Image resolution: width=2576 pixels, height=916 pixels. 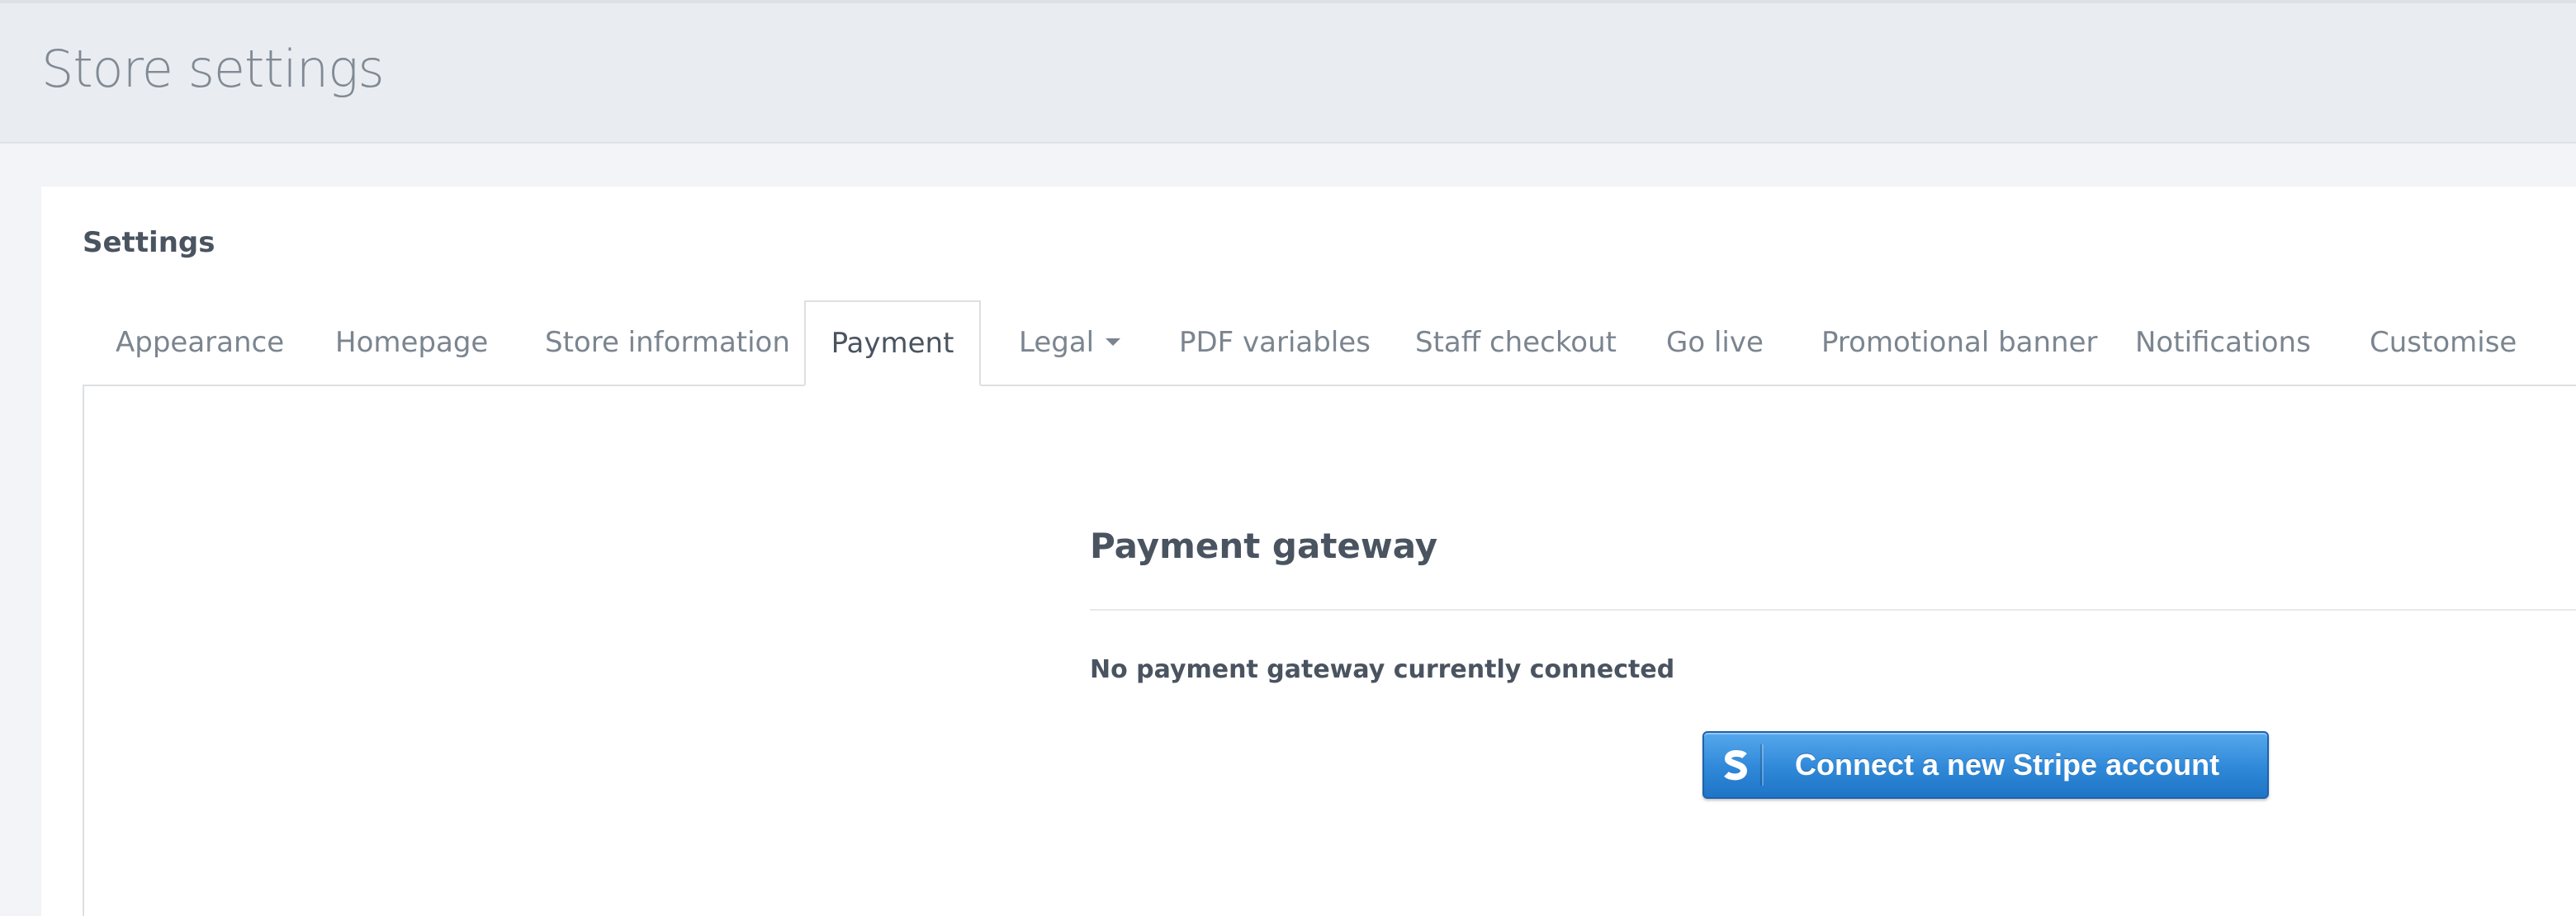 What do you see at coordinates (1057, 342) in the screenshot?
I see `tab-legal-label: Legal` at bounding box center [1057, 342].